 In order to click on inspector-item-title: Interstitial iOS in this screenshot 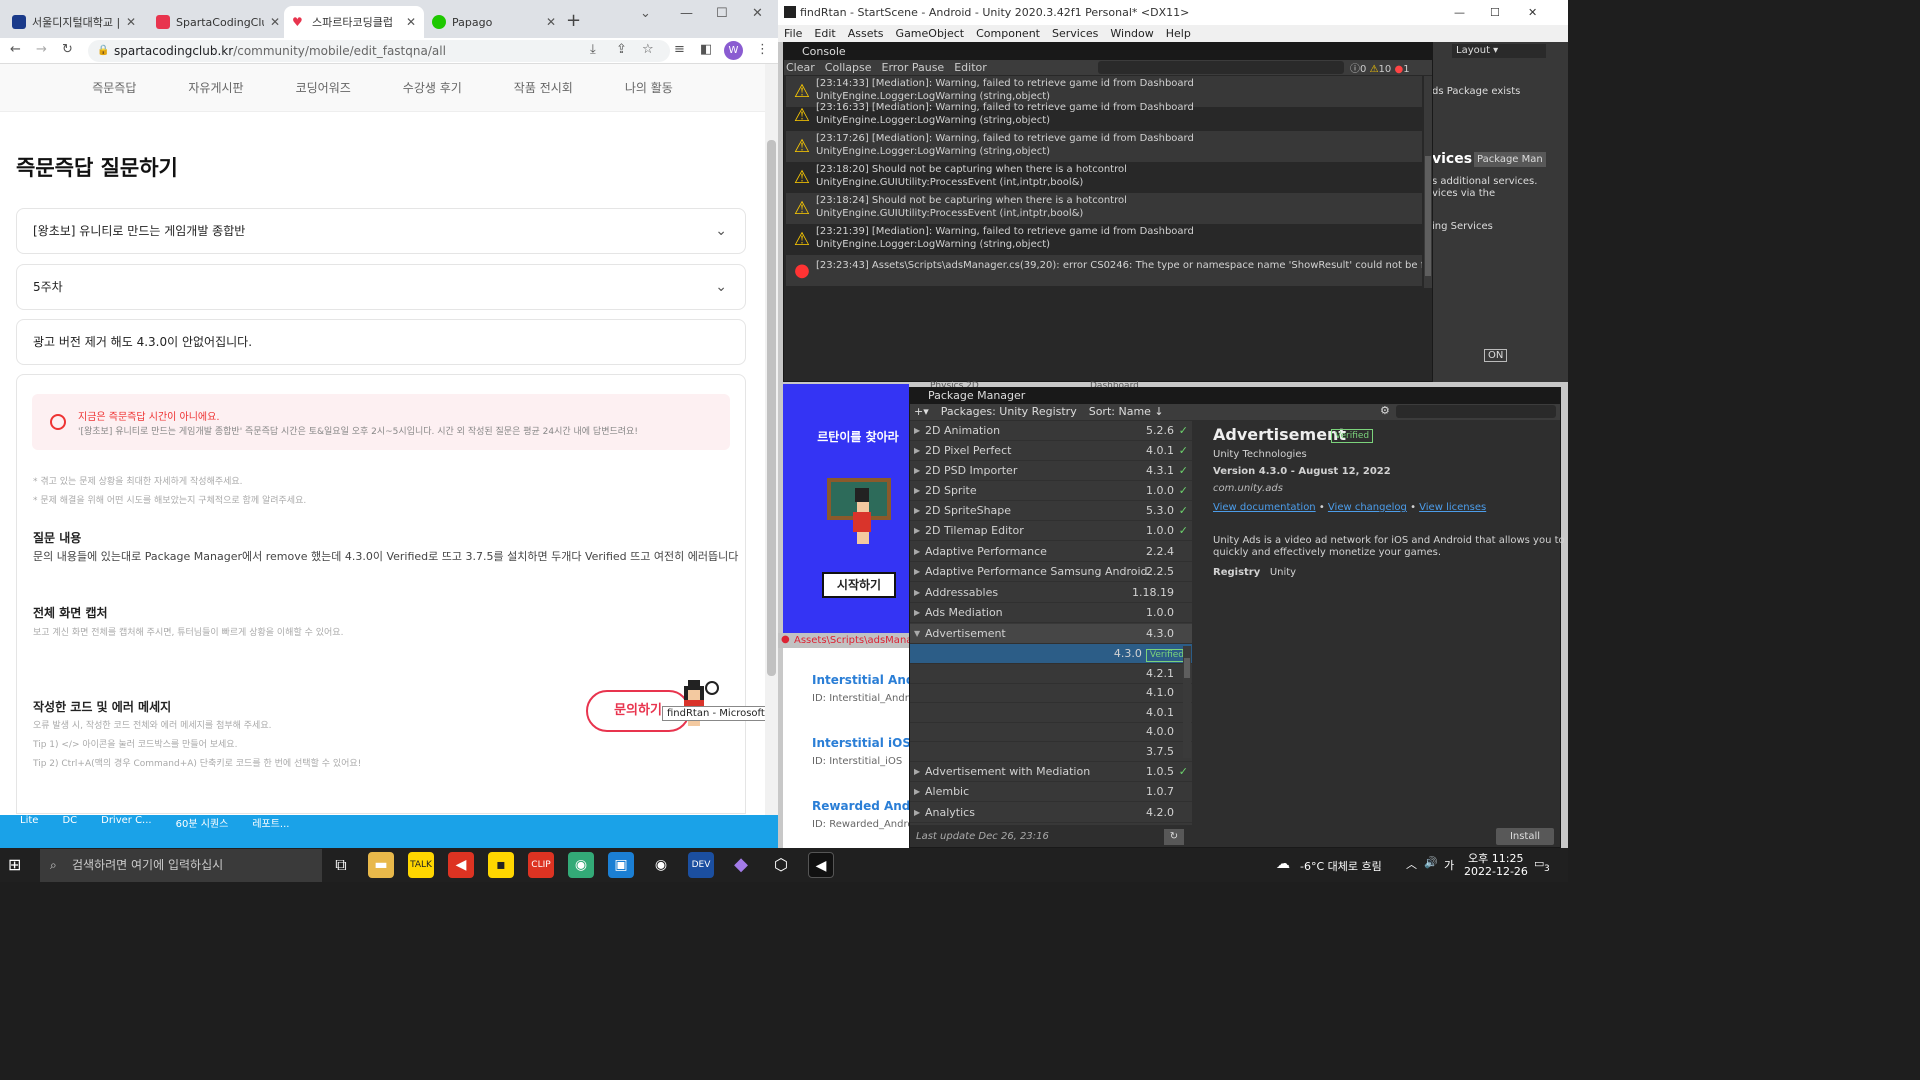, I will do `click(861, 743)`.